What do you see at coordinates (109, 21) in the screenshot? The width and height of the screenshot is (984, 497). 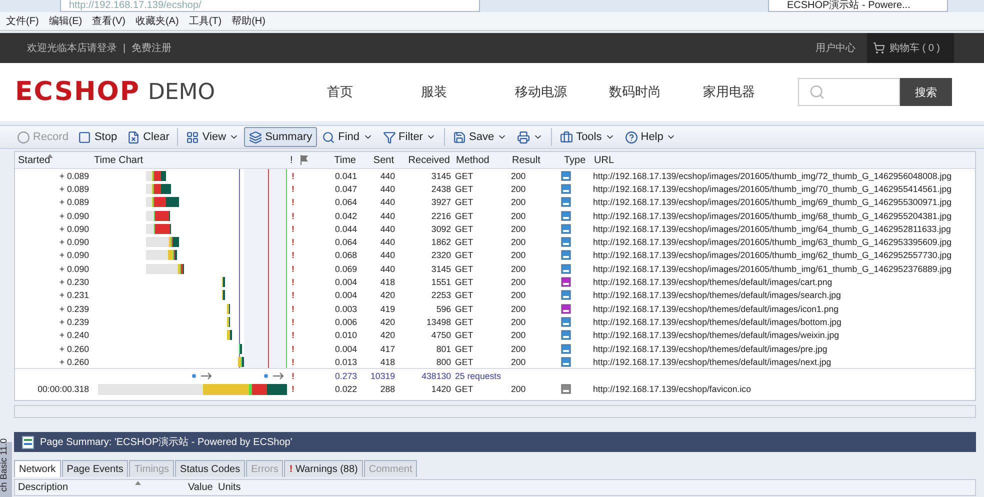 I see `menu-item: 查看(V)` at bounding box center [109, 21].